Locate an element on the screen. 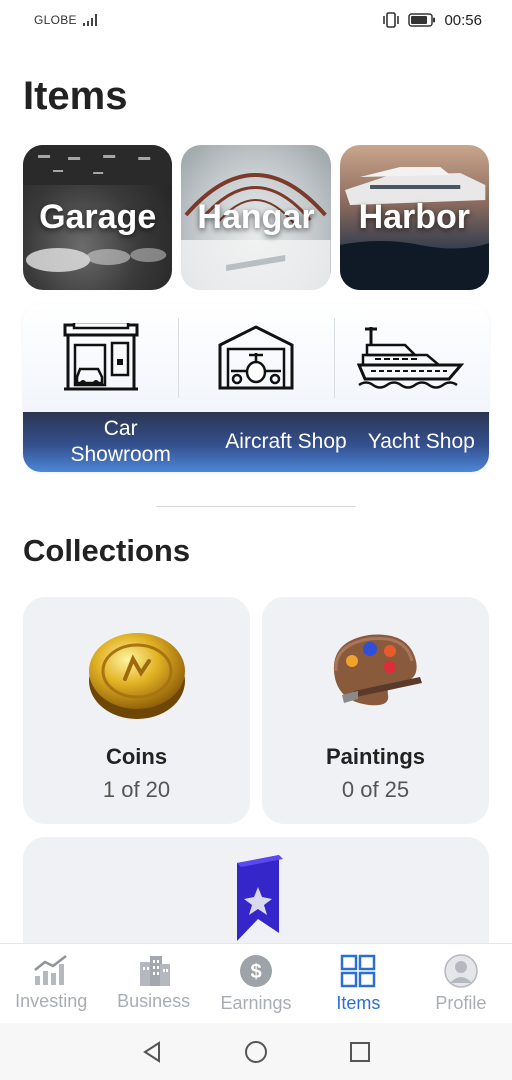 The height and width of the screenshot is (1080, 512). nav-investing: Investing is located at coordinates (51, 983).